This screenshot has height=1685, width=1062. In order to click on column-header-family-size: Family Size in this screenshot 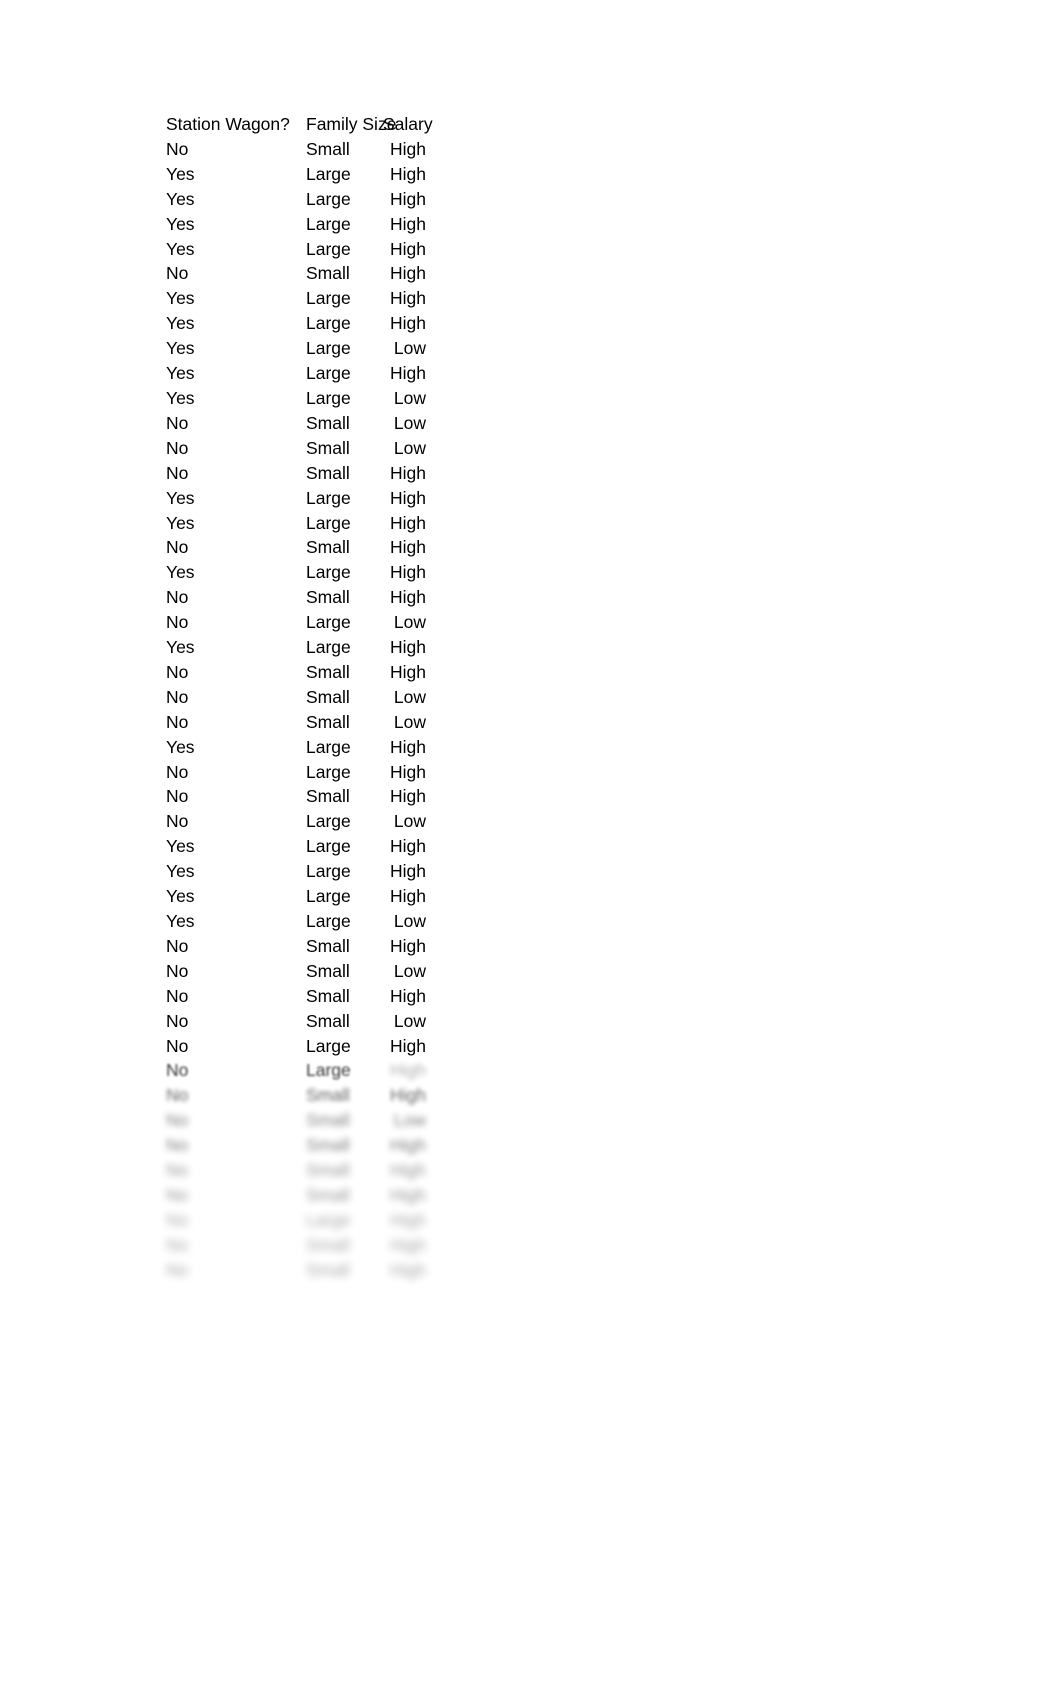, I will do `click(351, 124)`.